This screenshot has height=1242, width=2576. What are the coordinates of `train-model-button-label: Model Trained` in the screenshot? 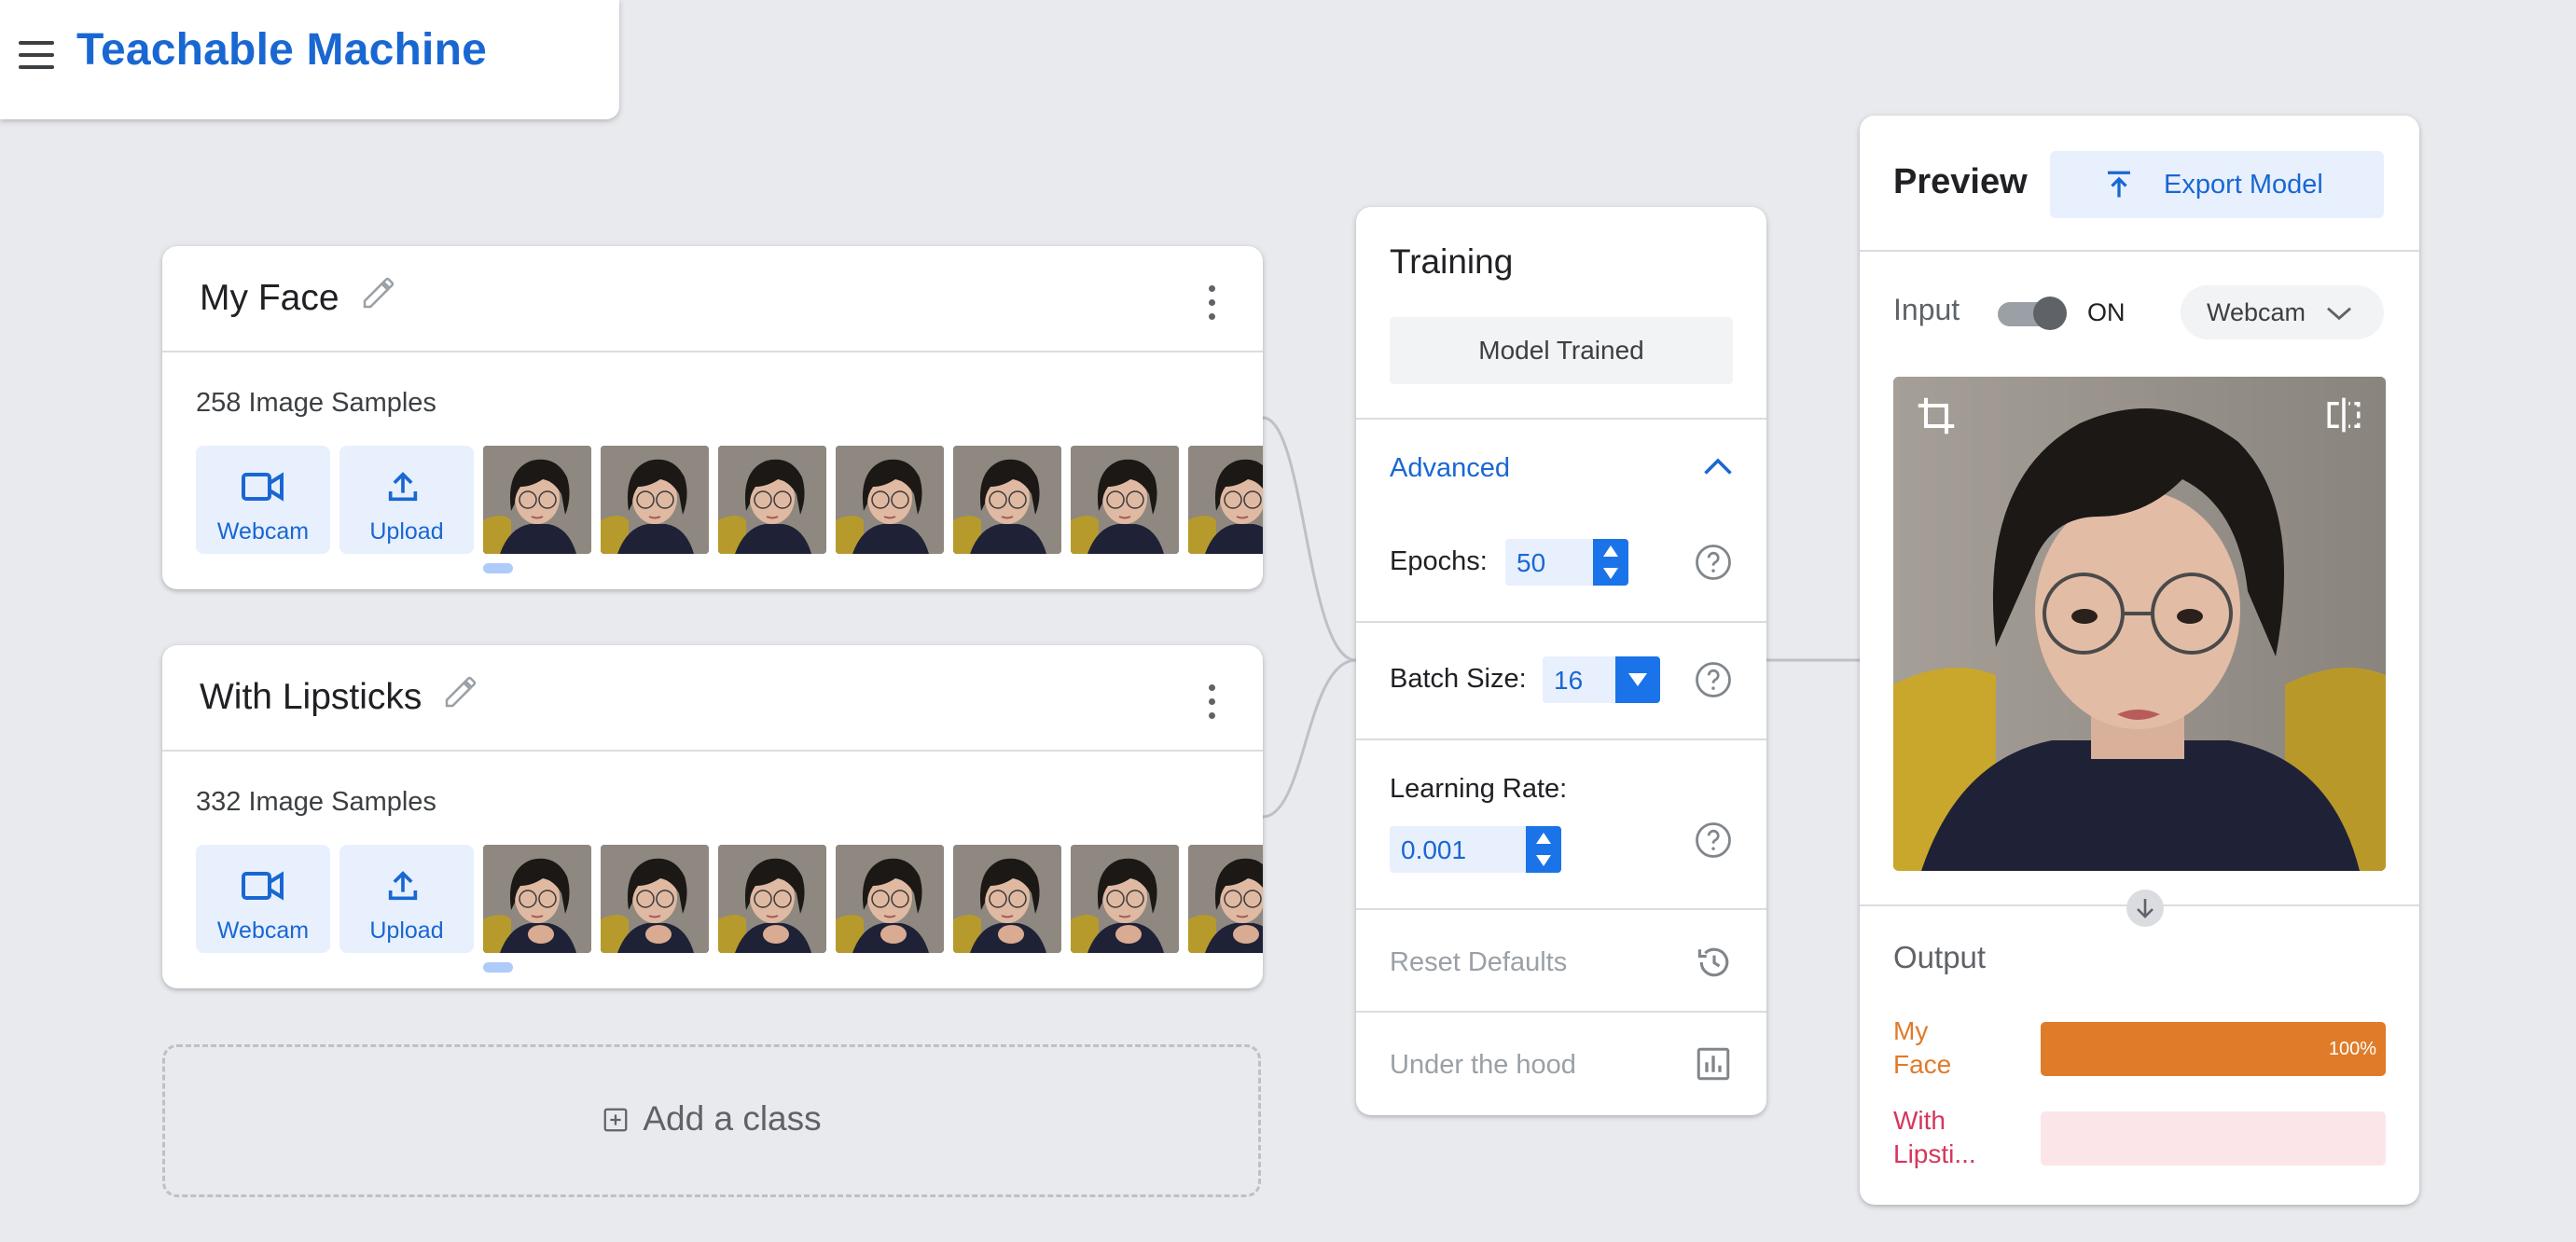 It's located at (1561, 351).